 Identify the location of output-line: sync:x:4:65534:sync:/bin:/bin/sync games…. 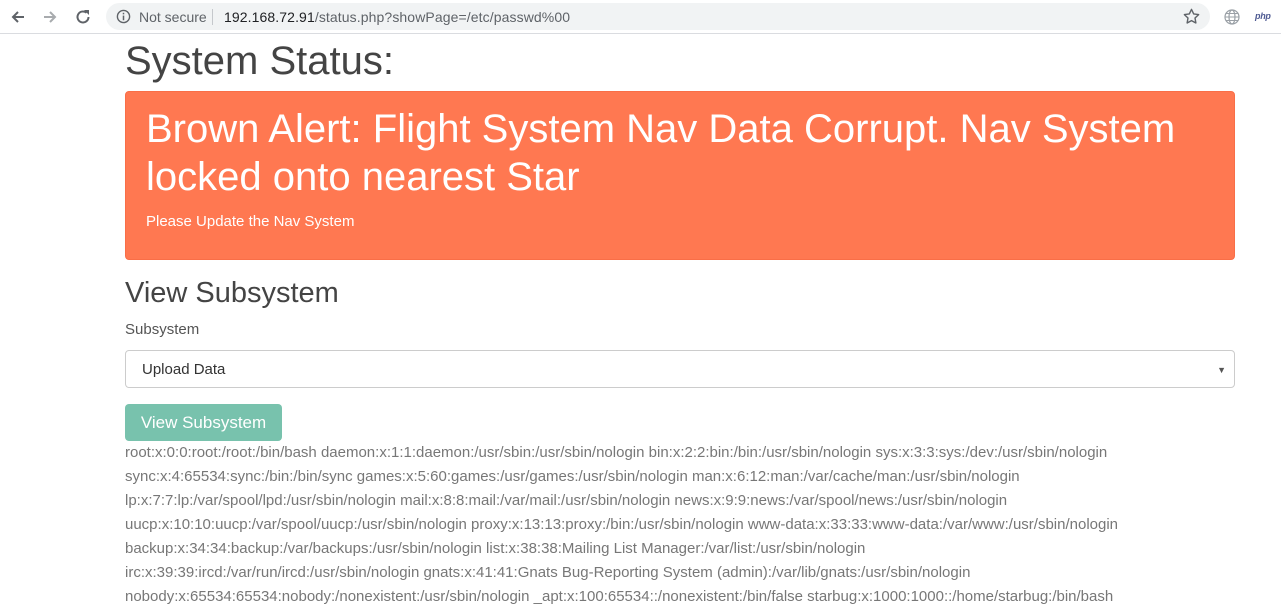
(572, 476).